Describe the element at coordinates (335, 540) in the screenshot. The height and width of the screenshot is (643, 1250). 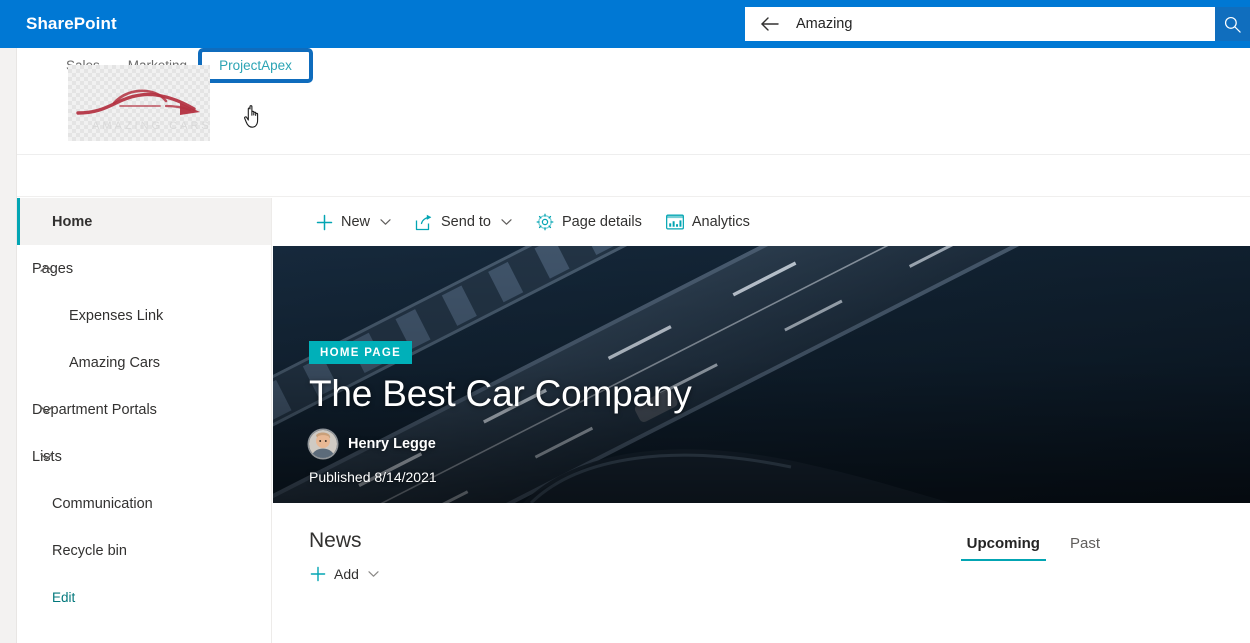
I see `news-heading: News` at that location.